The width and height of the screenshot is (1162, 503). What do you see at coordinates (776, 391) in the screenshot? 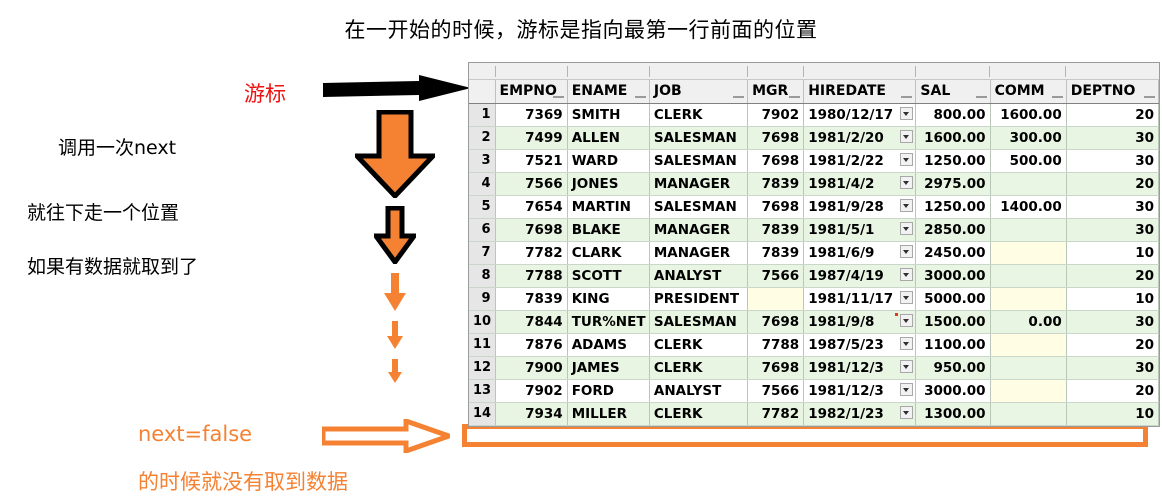
I see `cell-mgr: 7566` at bounding box center [776, 391].